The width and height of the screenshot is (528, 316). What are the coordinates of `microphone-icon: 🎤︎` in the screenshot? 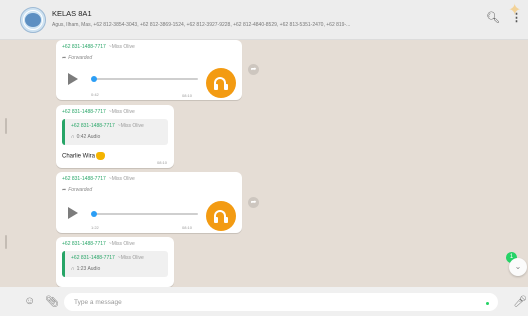 It's located at (520, 301).